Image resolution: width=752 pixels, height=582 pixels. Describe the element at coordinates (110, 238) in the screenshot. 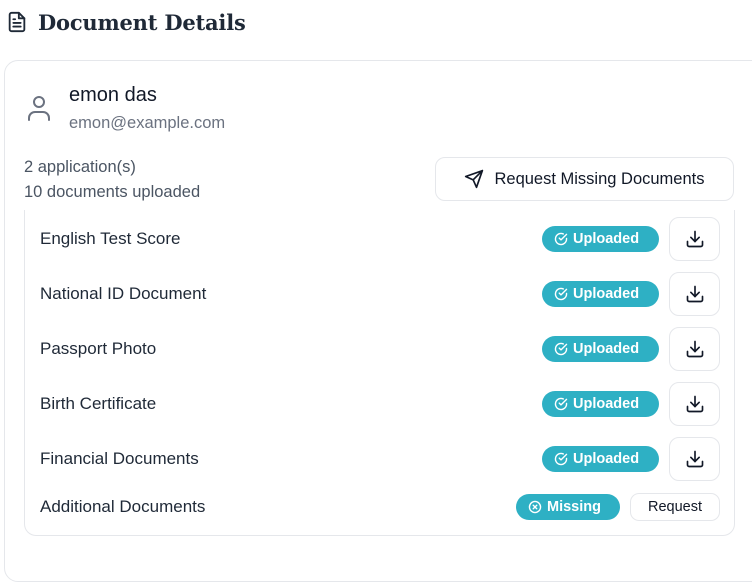

I see `document-name: English Test Score` at that location.